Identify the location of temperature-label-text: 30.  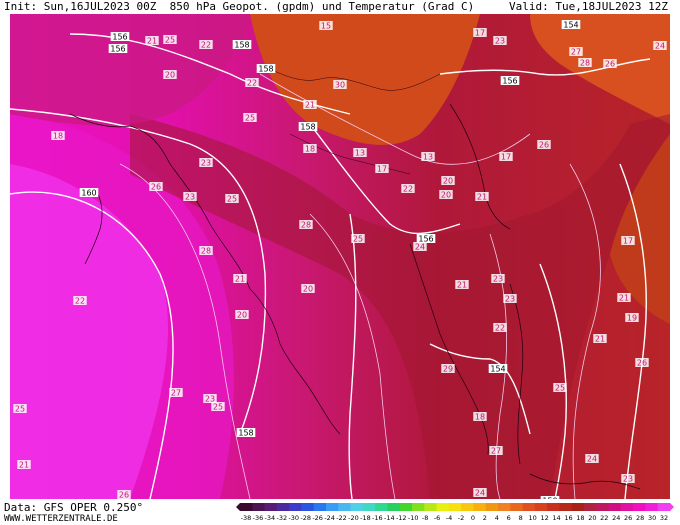
(340, 85).